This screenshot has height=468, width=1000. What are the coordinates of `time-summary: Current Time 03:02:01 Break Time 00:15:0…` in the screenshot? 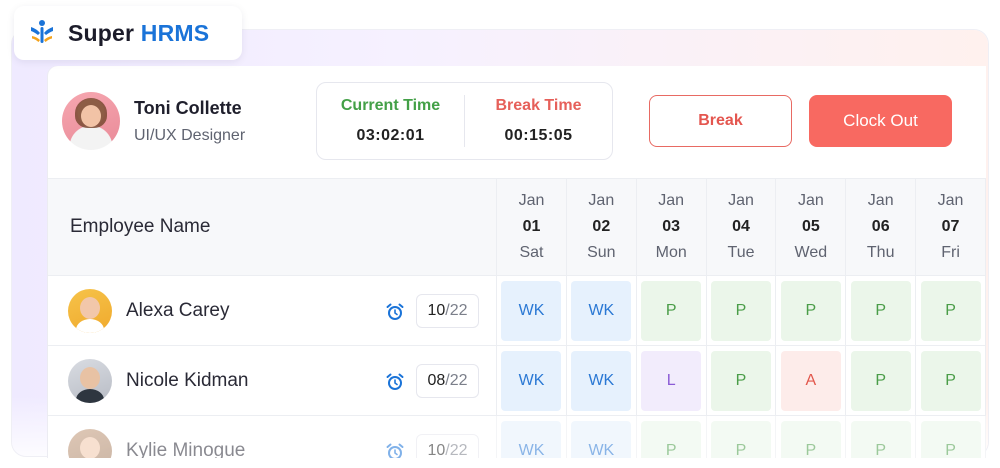 It's located at (464, 121).